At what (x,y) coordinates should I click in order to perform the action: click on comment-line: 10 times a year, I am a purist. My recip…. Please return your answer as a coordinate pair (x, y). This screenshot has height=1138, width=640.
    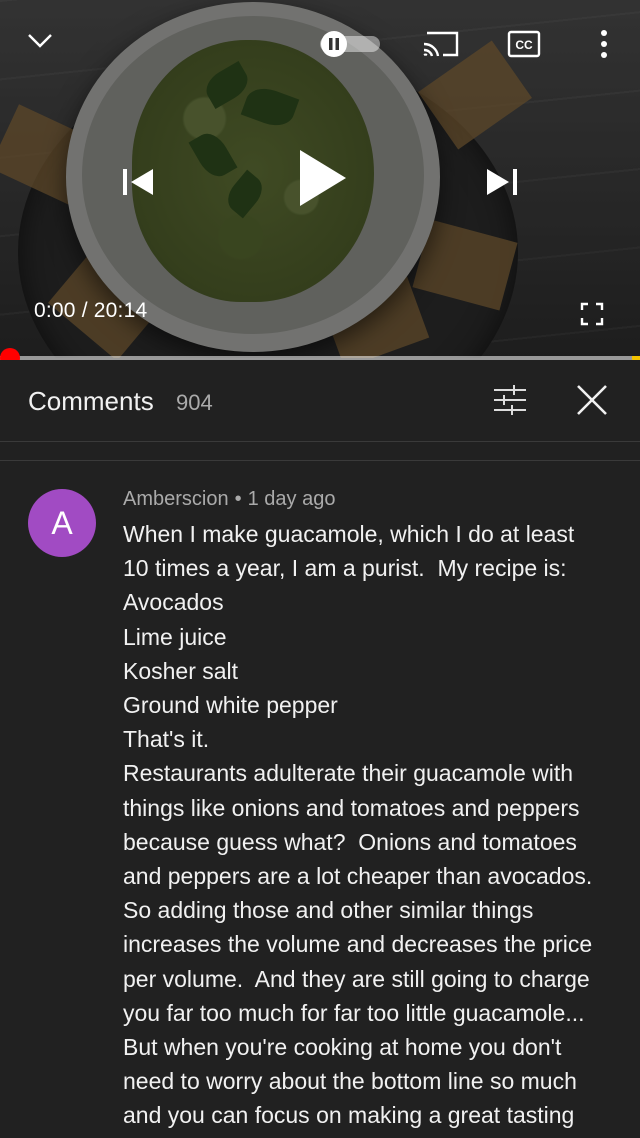
    Looking at the image, I should click on (345, 568).